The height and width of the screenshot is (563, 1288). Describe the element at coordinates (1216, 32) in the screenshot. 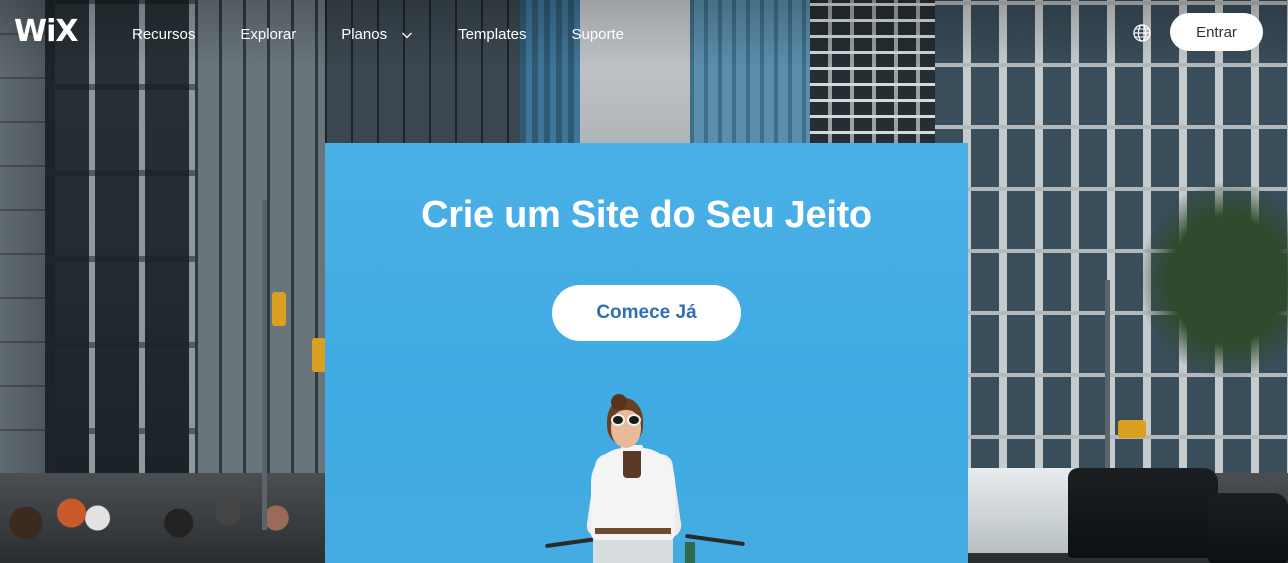

I see `login-button: Entrar` at that location.